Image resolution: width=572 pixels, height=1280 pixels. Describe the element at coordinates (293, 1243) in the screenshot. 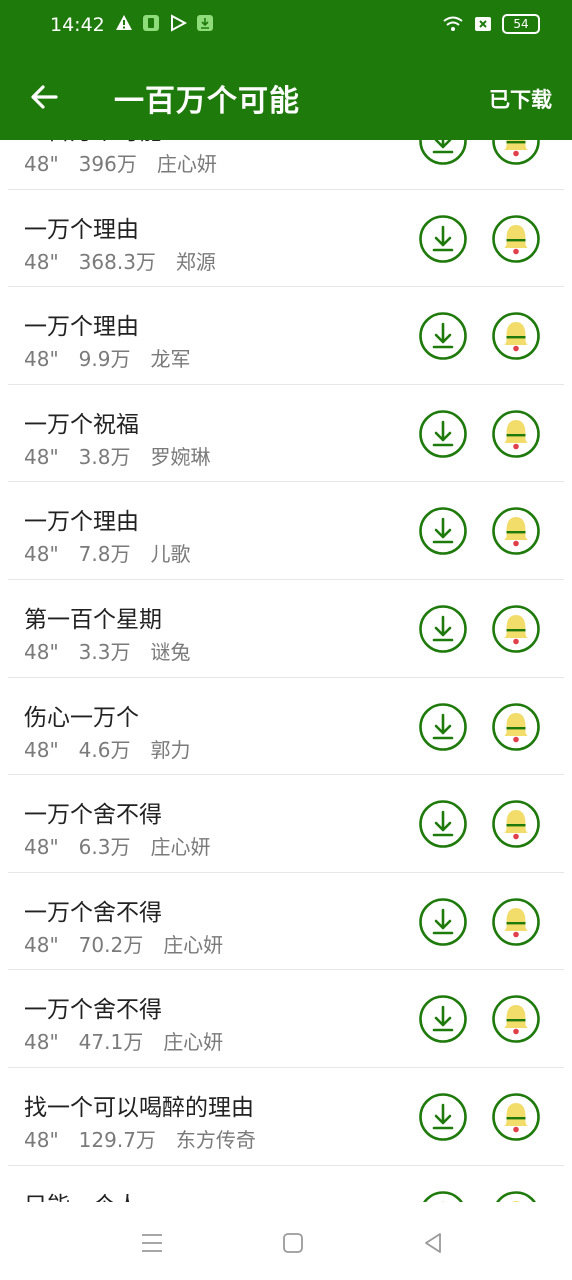

I see `home-square-icon` at that location.